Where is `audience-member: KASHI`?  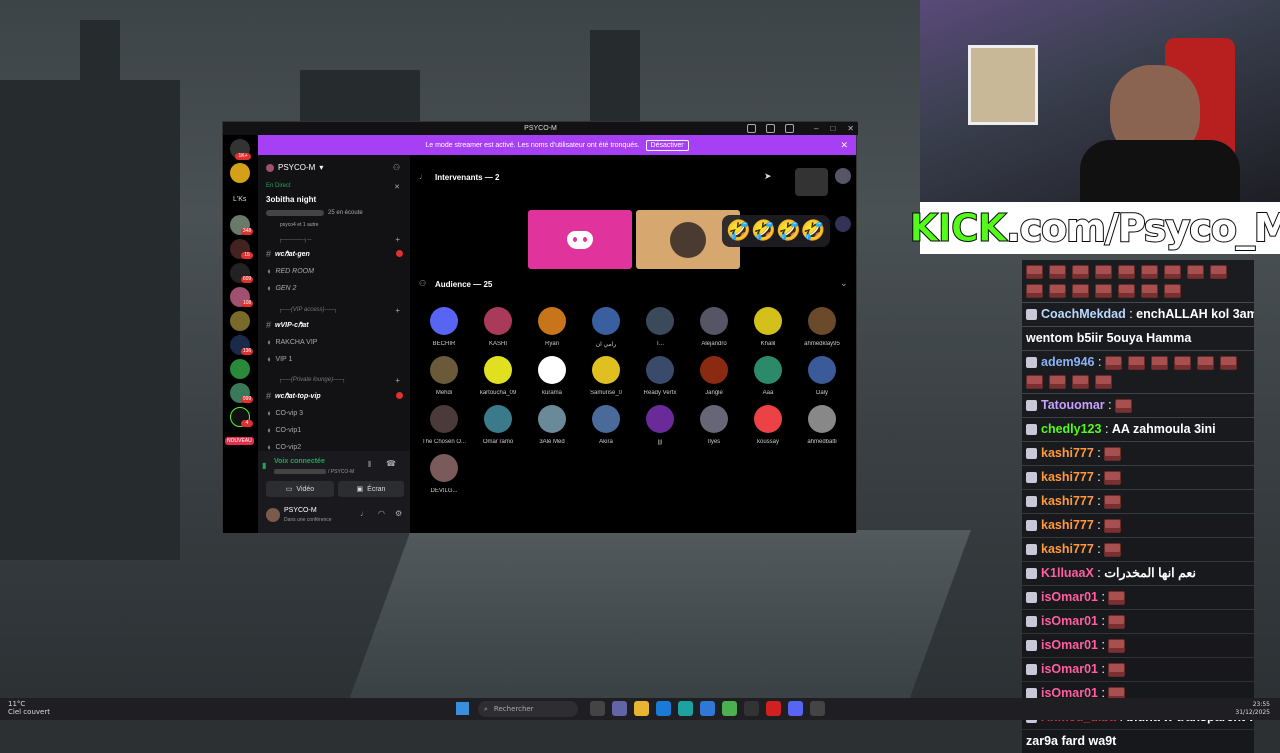 audience-member: KASHI is located at coordinates (498, 327).